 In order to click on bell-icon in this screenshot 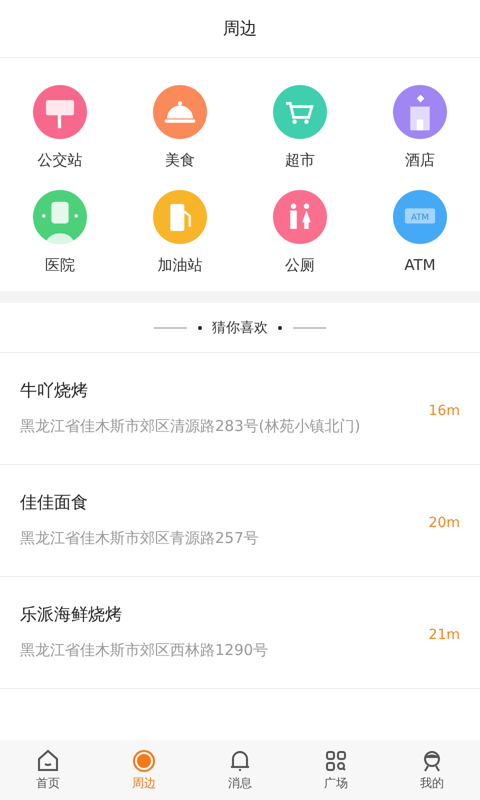, I will do `click(240, 760)`.